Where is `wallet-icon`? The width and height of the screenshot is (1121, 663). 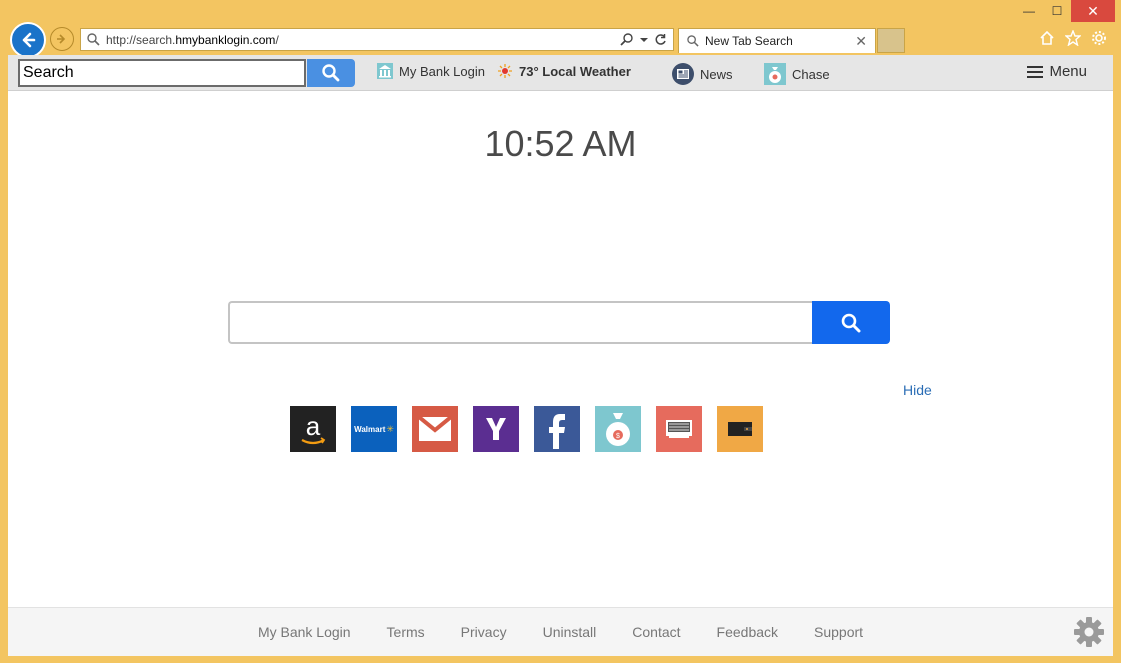 wallet-icon is located at coordinates (740, 429).